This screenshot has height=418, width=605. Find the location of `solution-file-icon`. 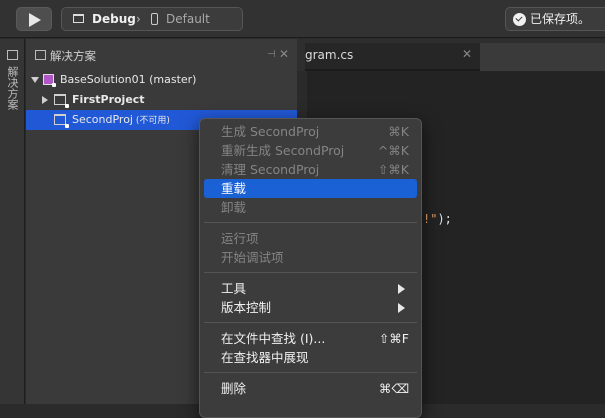

solution-file-icon is located at coordinates (49, 80).